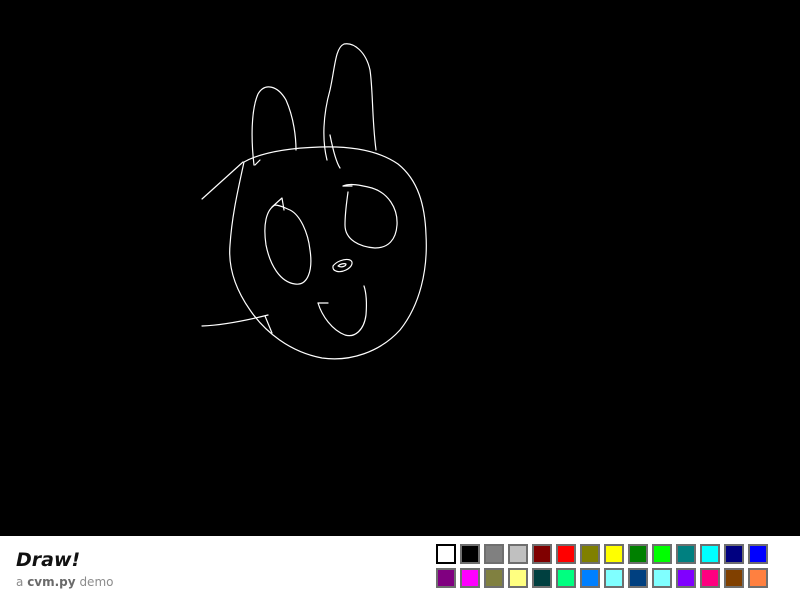 This screenshot has height=600, width=800. I want to click on brand-block: Draw! a cvm.py demo, so click(64, 569).